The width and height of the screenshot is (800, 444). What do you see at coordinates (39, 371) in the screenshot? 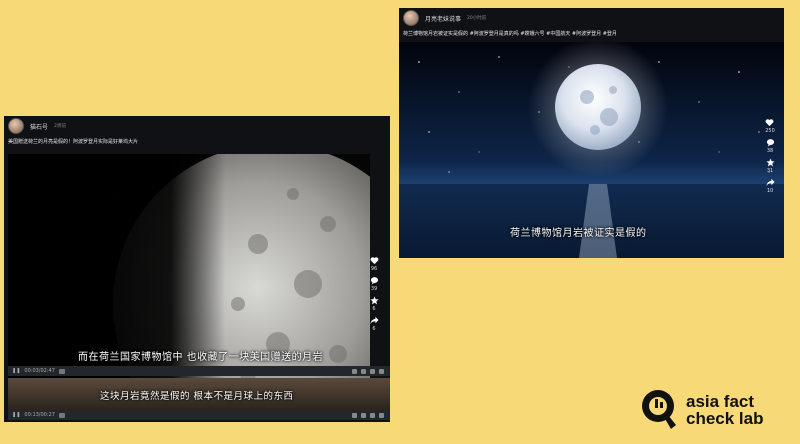
I see `playback-time: 00:03/02:47` at bounding box center [39, 371].